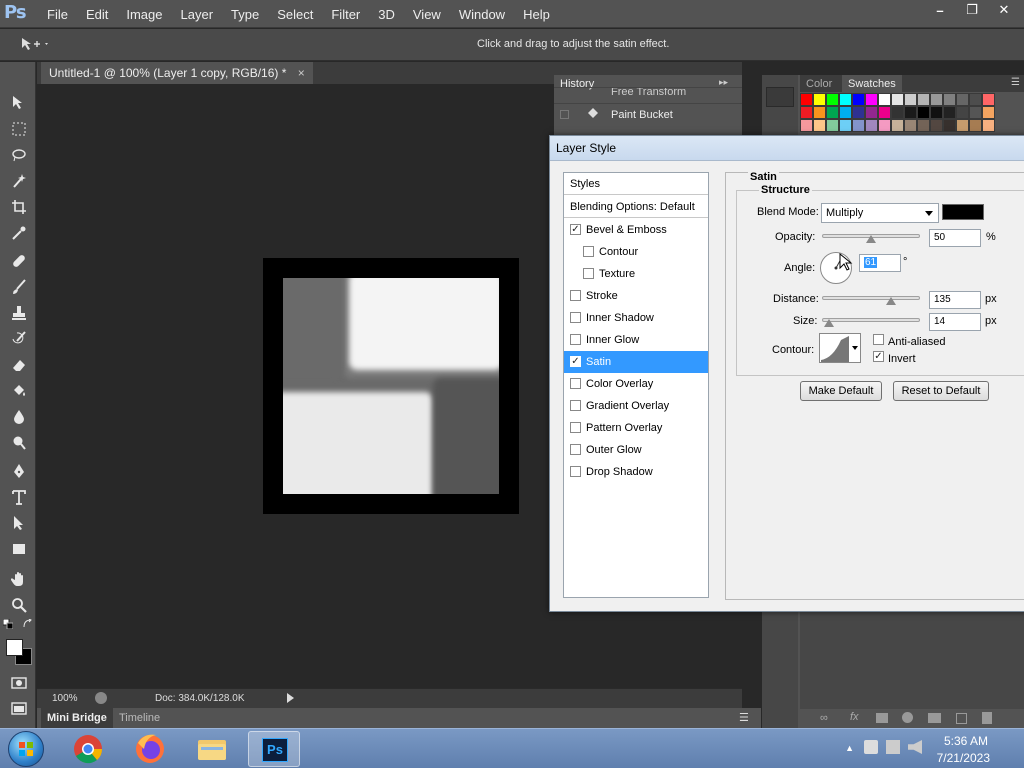 This screenshot has height=768, width=1024. I want to click on eraser-tool-icon, so click(19, 365).